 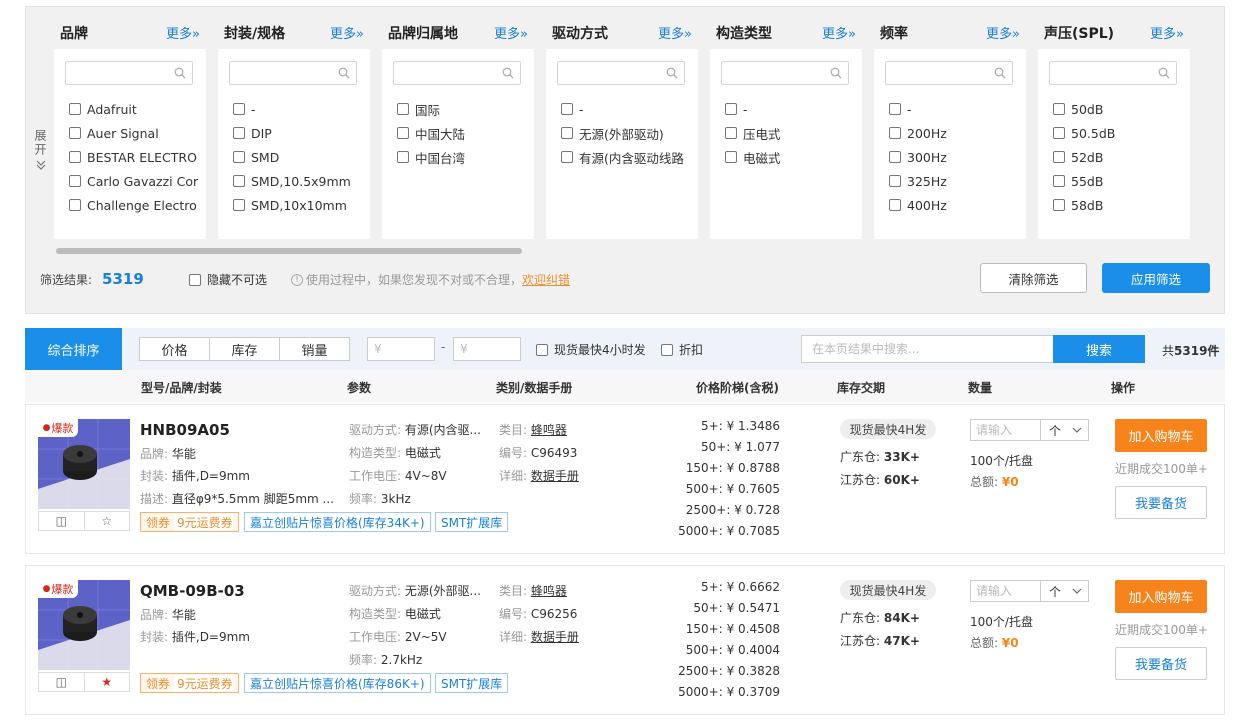 What do you see at coordinates (628, 157) in the screenshot?
I see `facet-option: 有源(内含驱动线路` at bounding box center [628, 157].